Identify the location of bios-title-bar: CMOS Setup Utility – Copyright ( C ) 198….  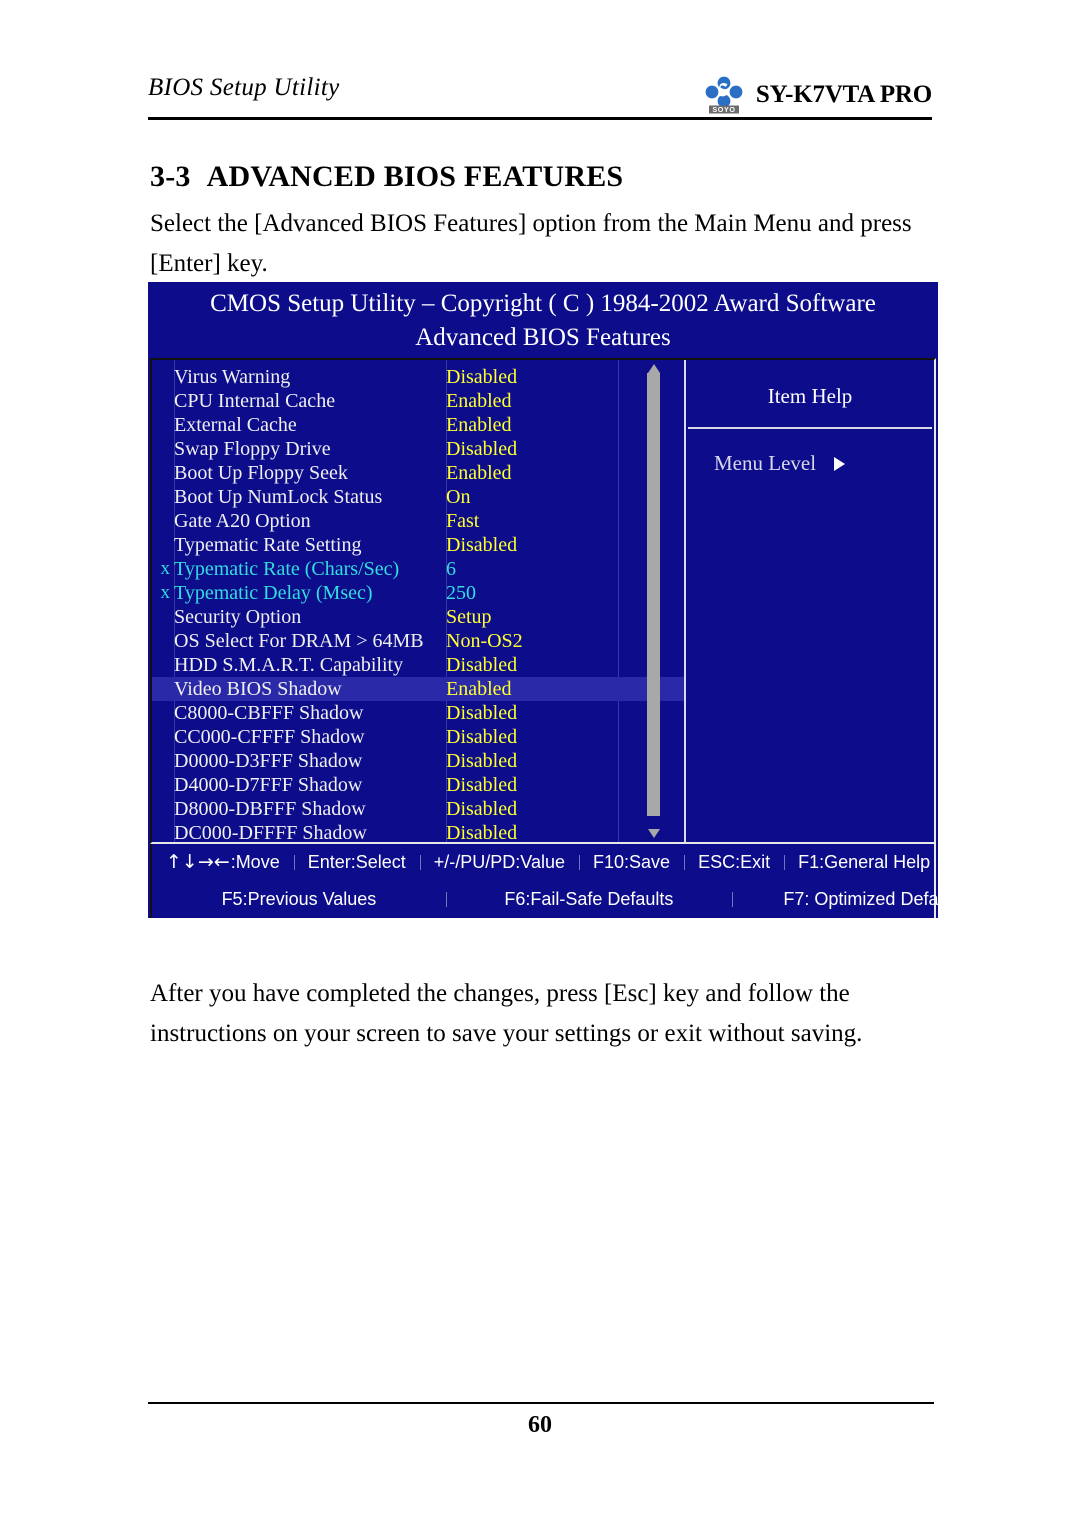
(543, 318).